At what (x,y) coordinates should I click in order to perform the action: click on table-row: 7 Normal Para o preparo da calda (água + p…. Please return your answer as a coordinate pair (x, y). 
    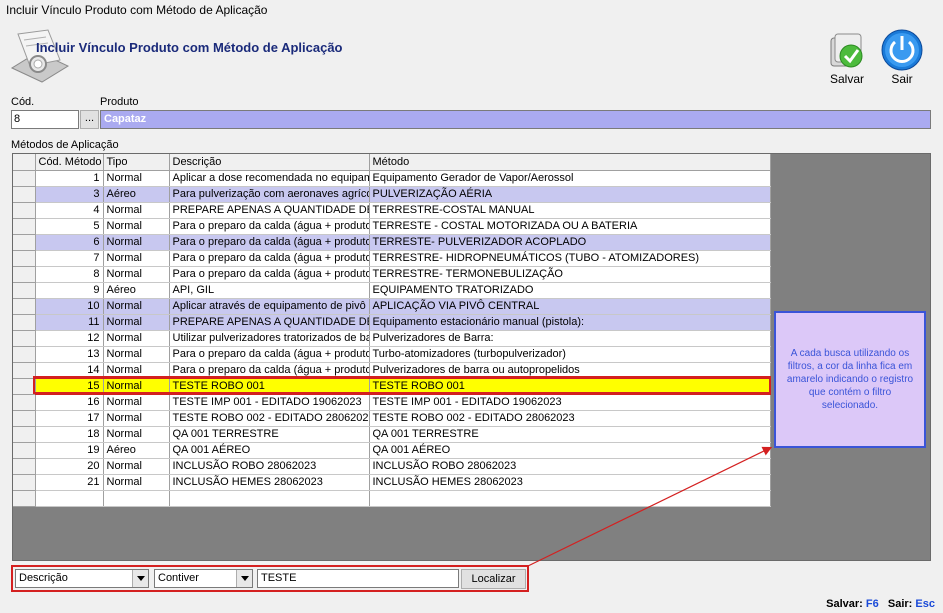
    Looking at the image, I should click on (392, 258).